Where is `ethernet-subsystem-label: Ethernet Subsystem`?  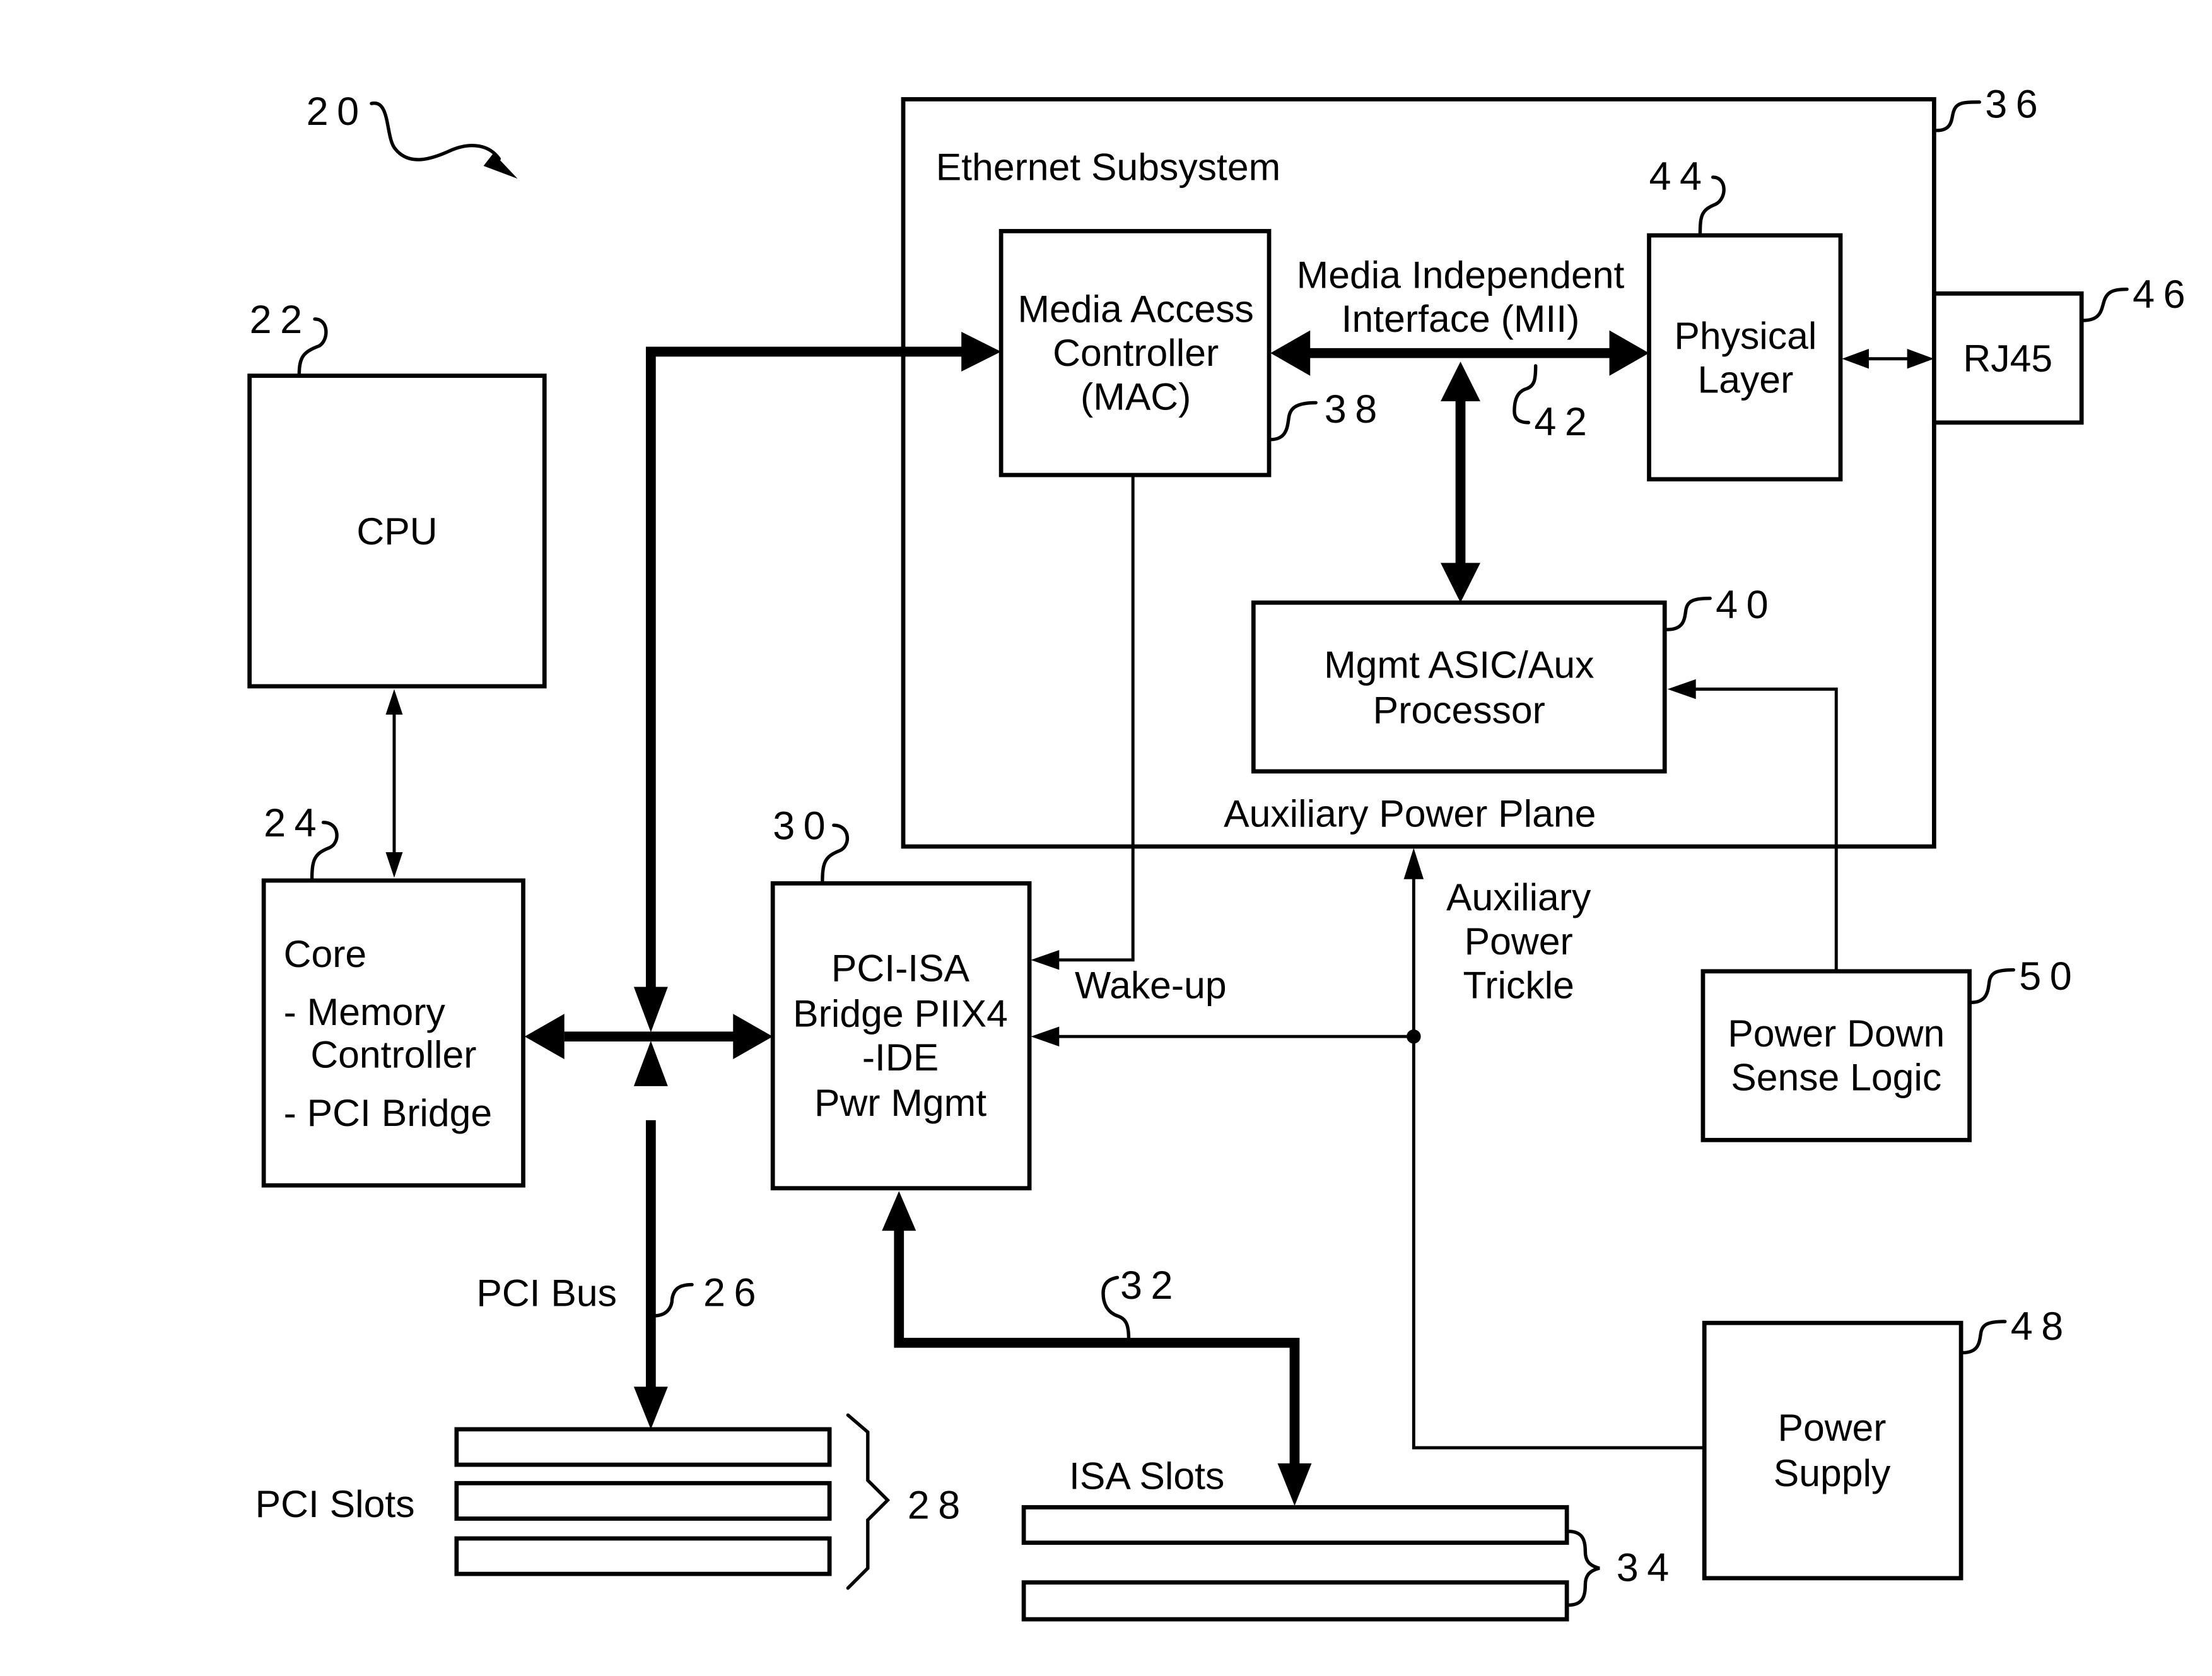
ethernet-subsystem-label: Ethernet Subsystem is located at coordinates (1108, 166).